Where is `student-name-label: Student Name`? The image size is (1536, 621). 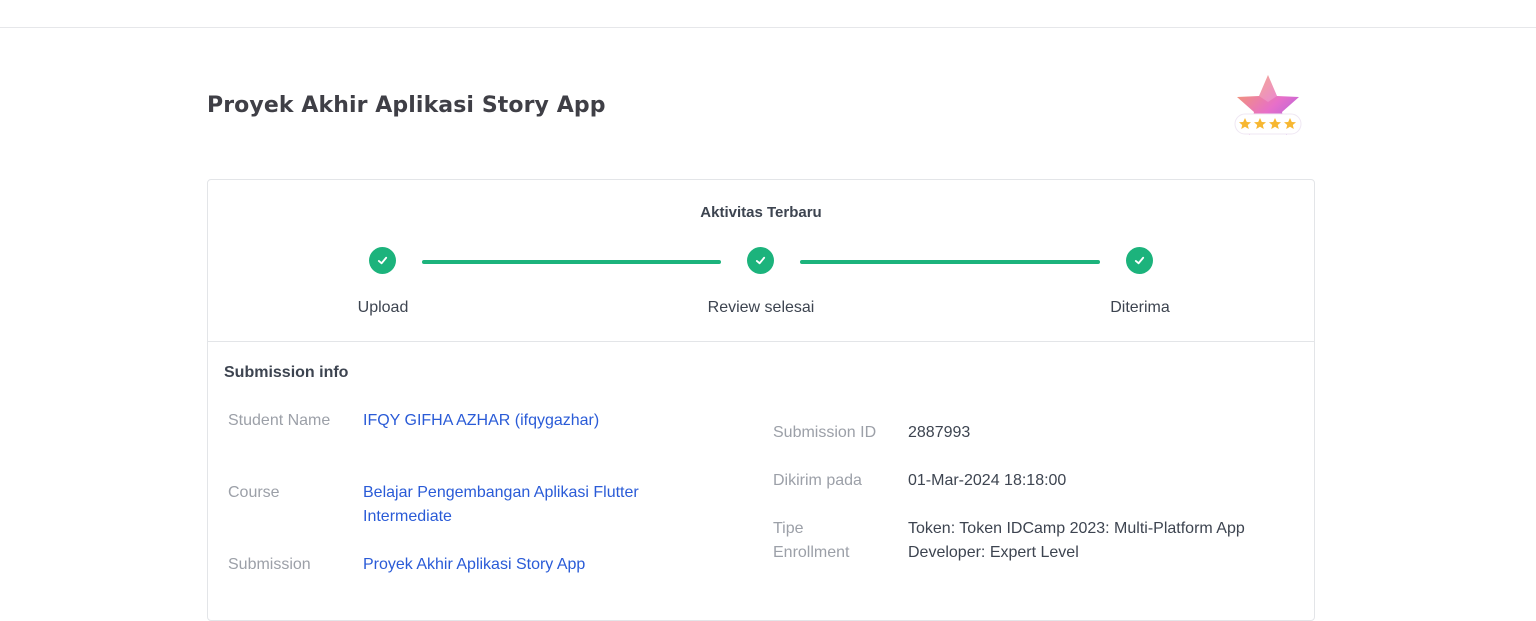
student-name-label: Student Name is located at coordinates (279, 420).